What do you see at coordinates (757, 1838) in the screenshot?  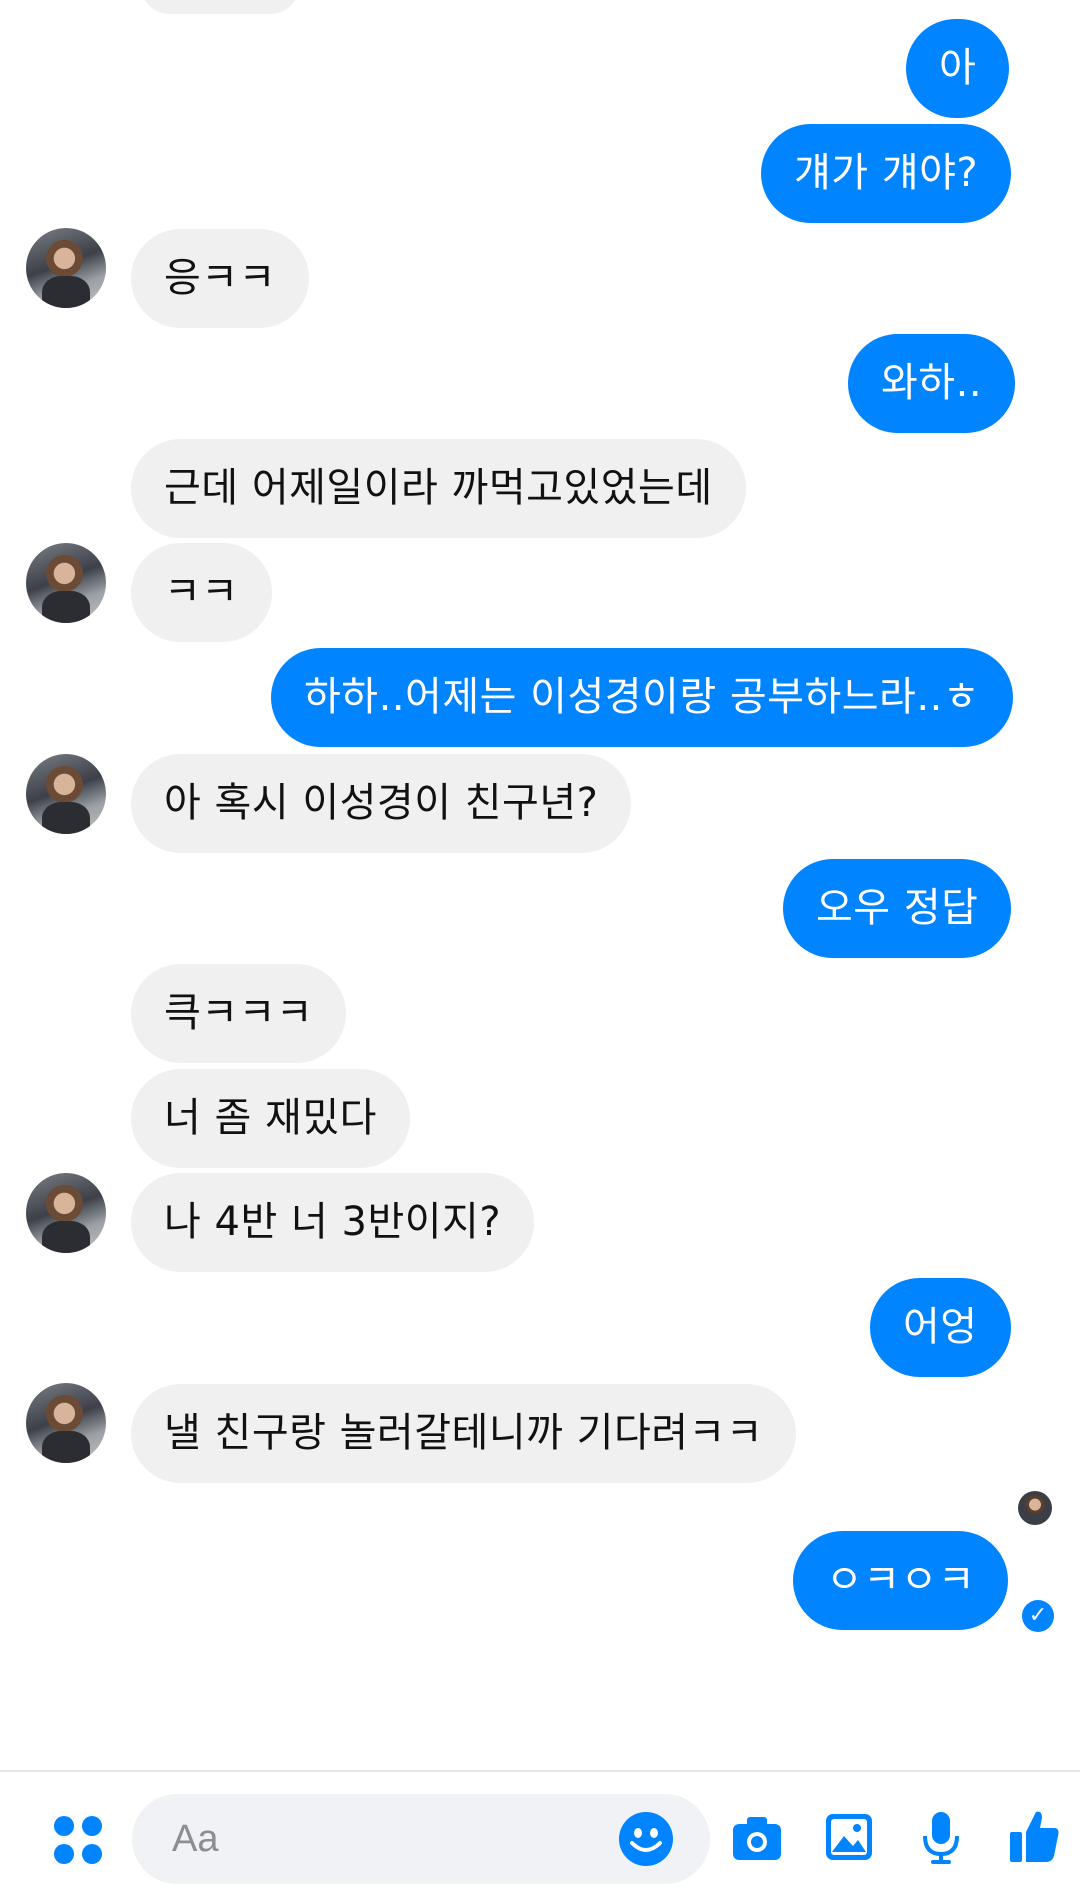 I see `camera-icon` at bounding box center [757, 1838].